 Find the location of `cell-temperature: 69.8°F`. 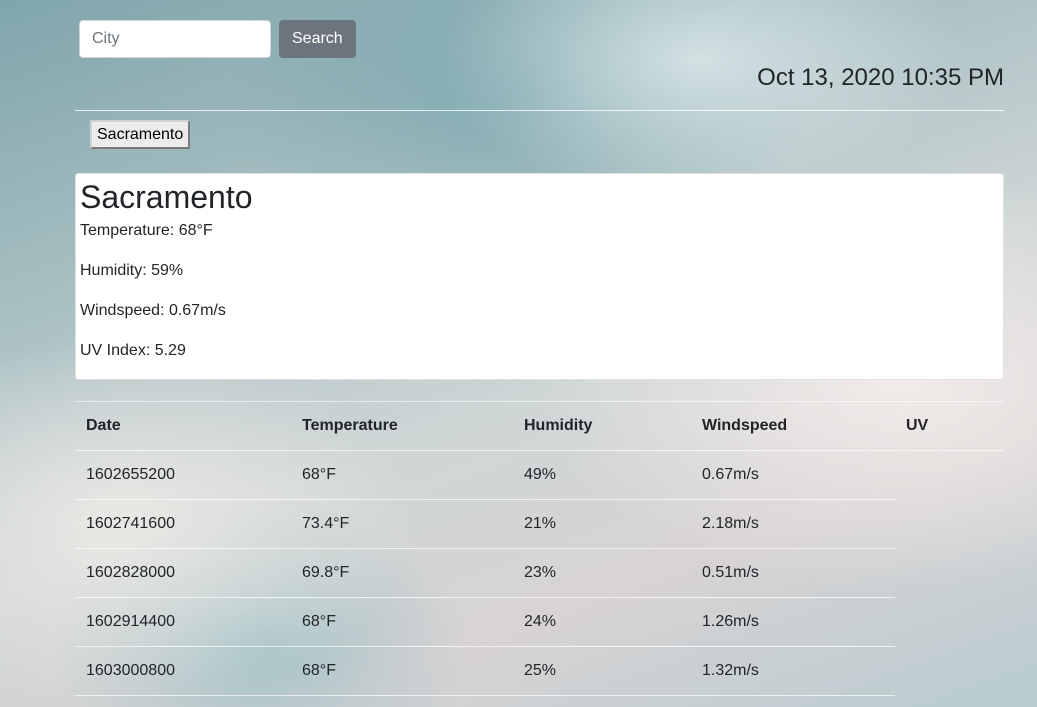

cell-temperature: 69.8°F is located at coordinates (402, 573).